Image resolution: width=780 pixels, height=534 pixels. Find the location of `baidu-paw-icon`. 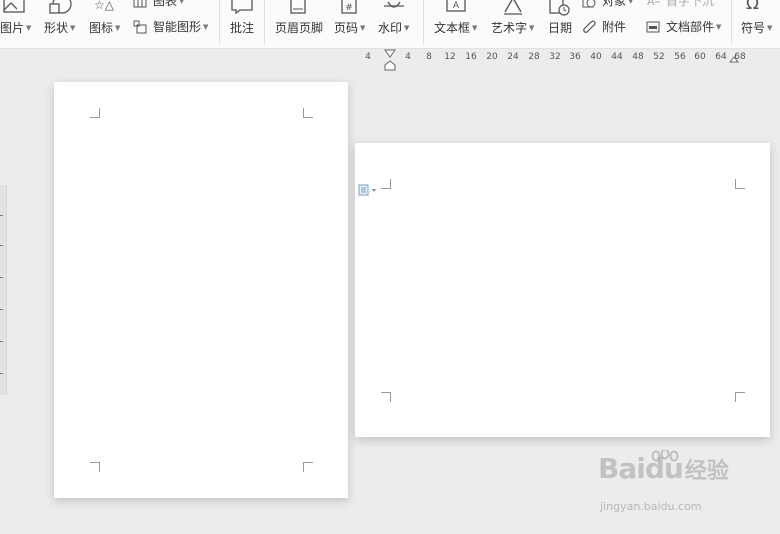

baidu-paw-icon is located at coordinates (665, 456).